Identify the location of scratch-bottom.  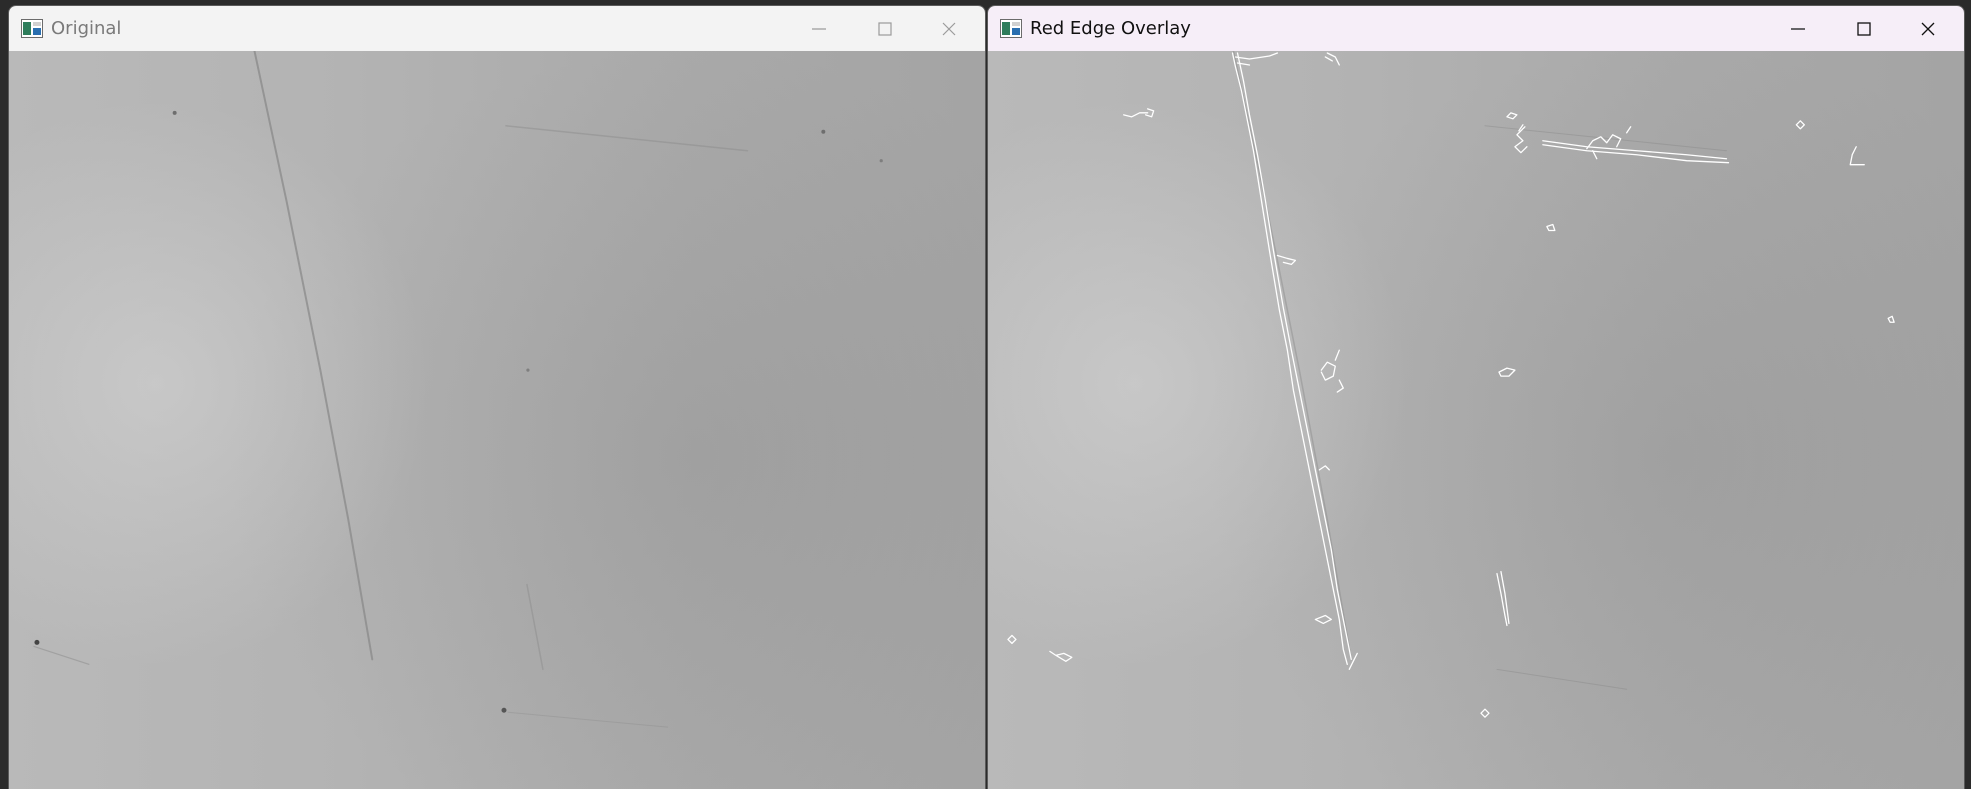
(588, 719).